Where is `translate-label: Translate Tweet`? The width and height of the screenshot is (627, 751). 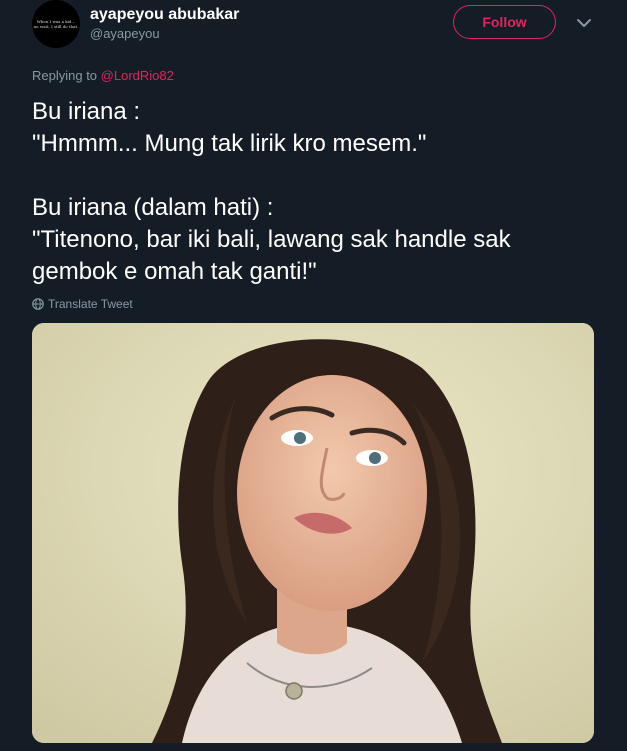
translate-label: Translate Tweet is located at coordinates (90, 304).